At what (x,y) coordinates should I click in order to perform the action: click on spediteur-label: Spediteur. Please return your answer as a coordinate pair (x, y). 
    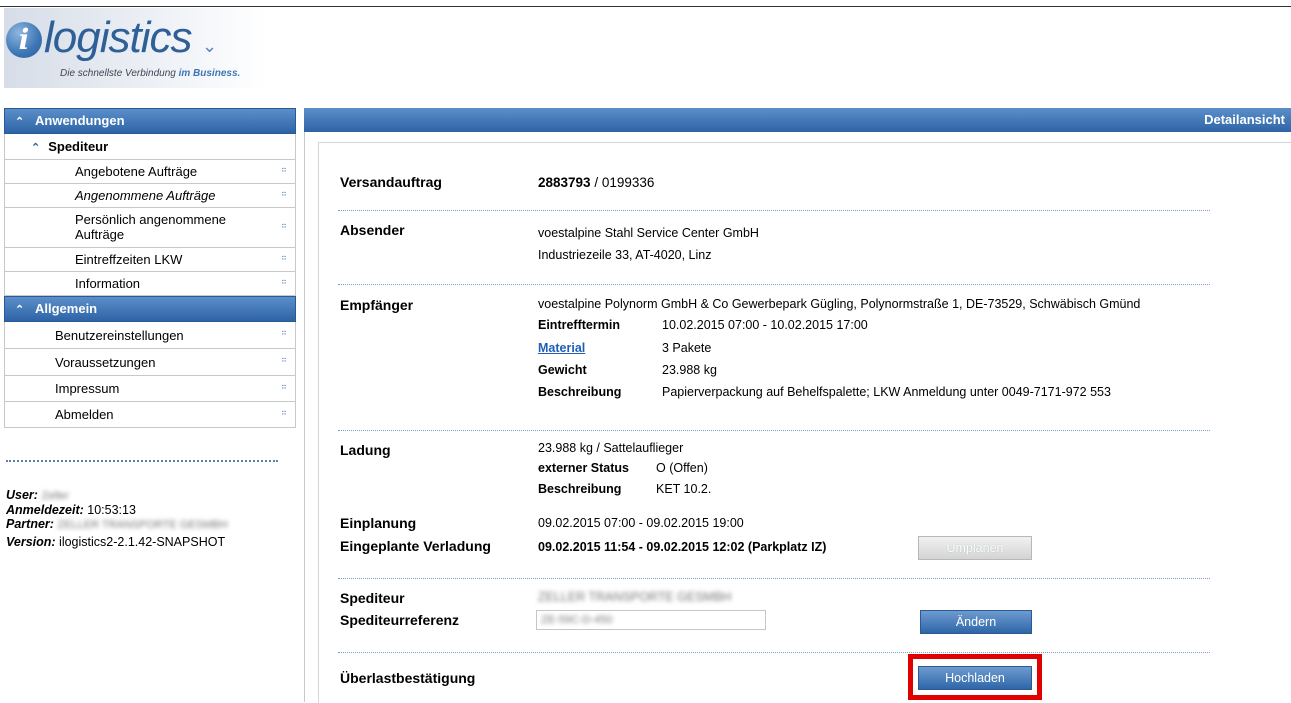
    Looking at the image, I should click on (372, 598).